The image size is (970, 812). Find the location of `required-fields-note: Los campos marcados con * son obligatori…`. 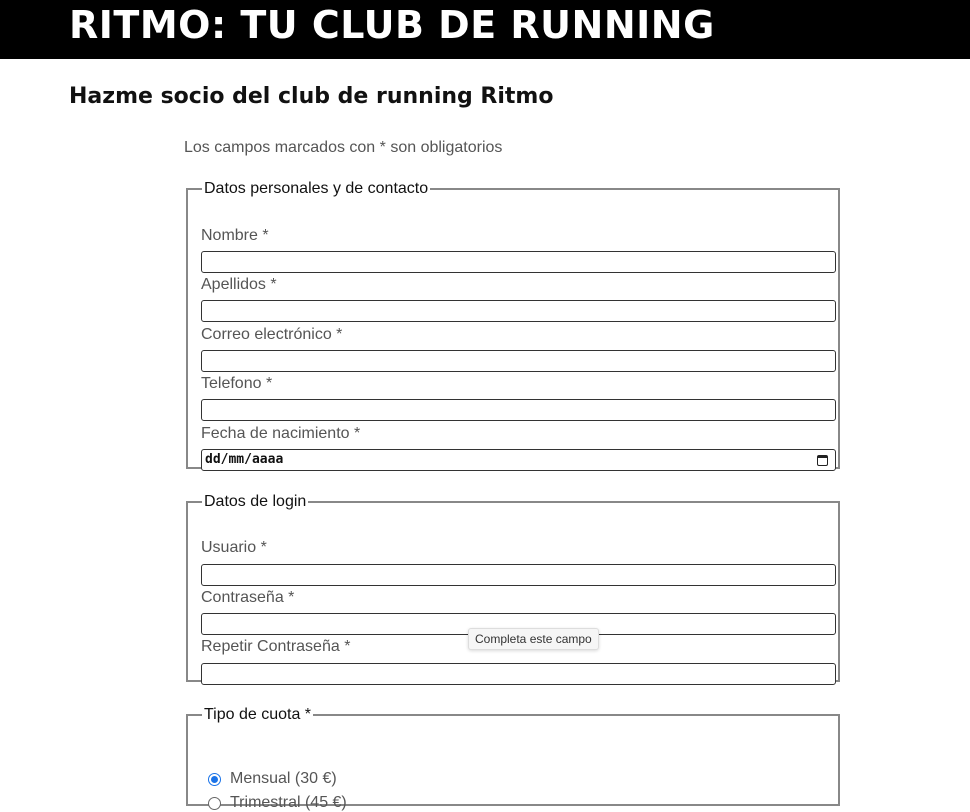

required-fields-note: Los campos marcados con * son obligatori… is located at coordinates (343, 147).